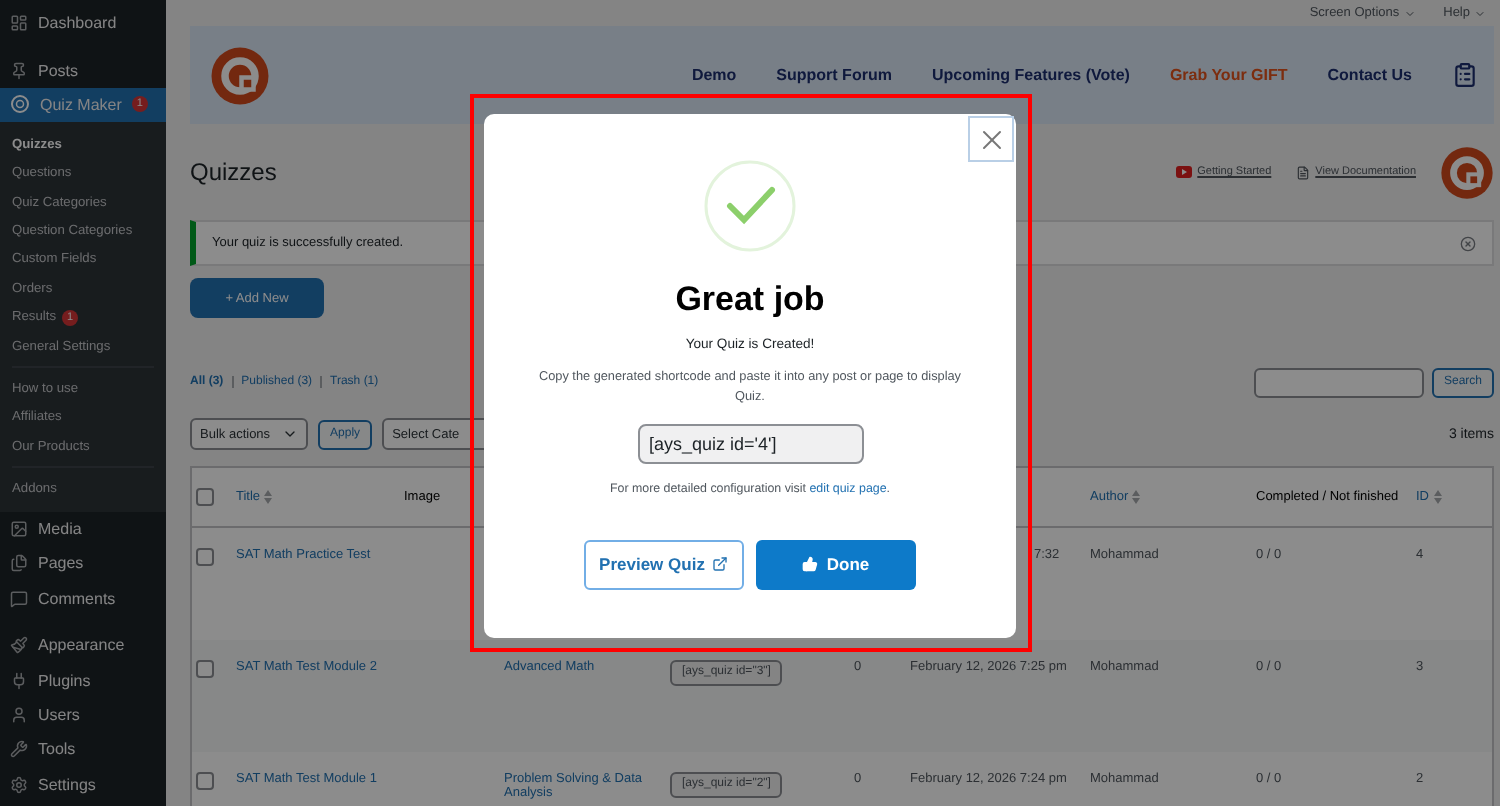  I want to click on dialog-title: Great job, so click(750, 300).